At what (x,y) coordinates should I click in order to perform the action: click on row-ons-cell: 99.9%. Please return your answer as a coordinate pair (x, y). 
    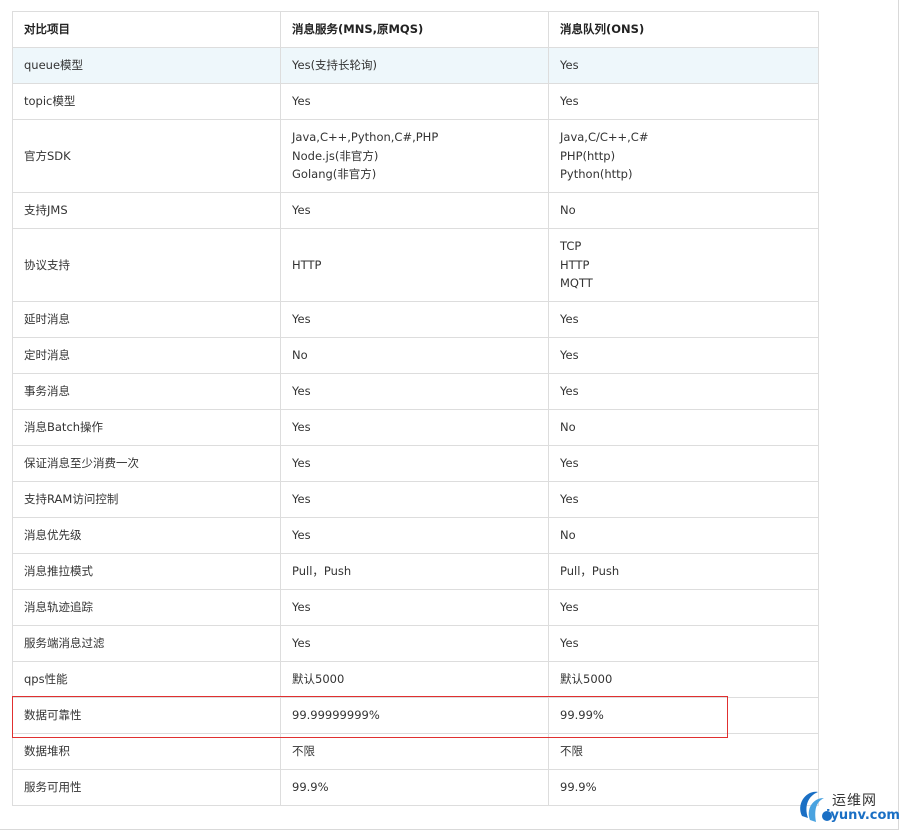
    Looking at the image, I should click on (683, 787).